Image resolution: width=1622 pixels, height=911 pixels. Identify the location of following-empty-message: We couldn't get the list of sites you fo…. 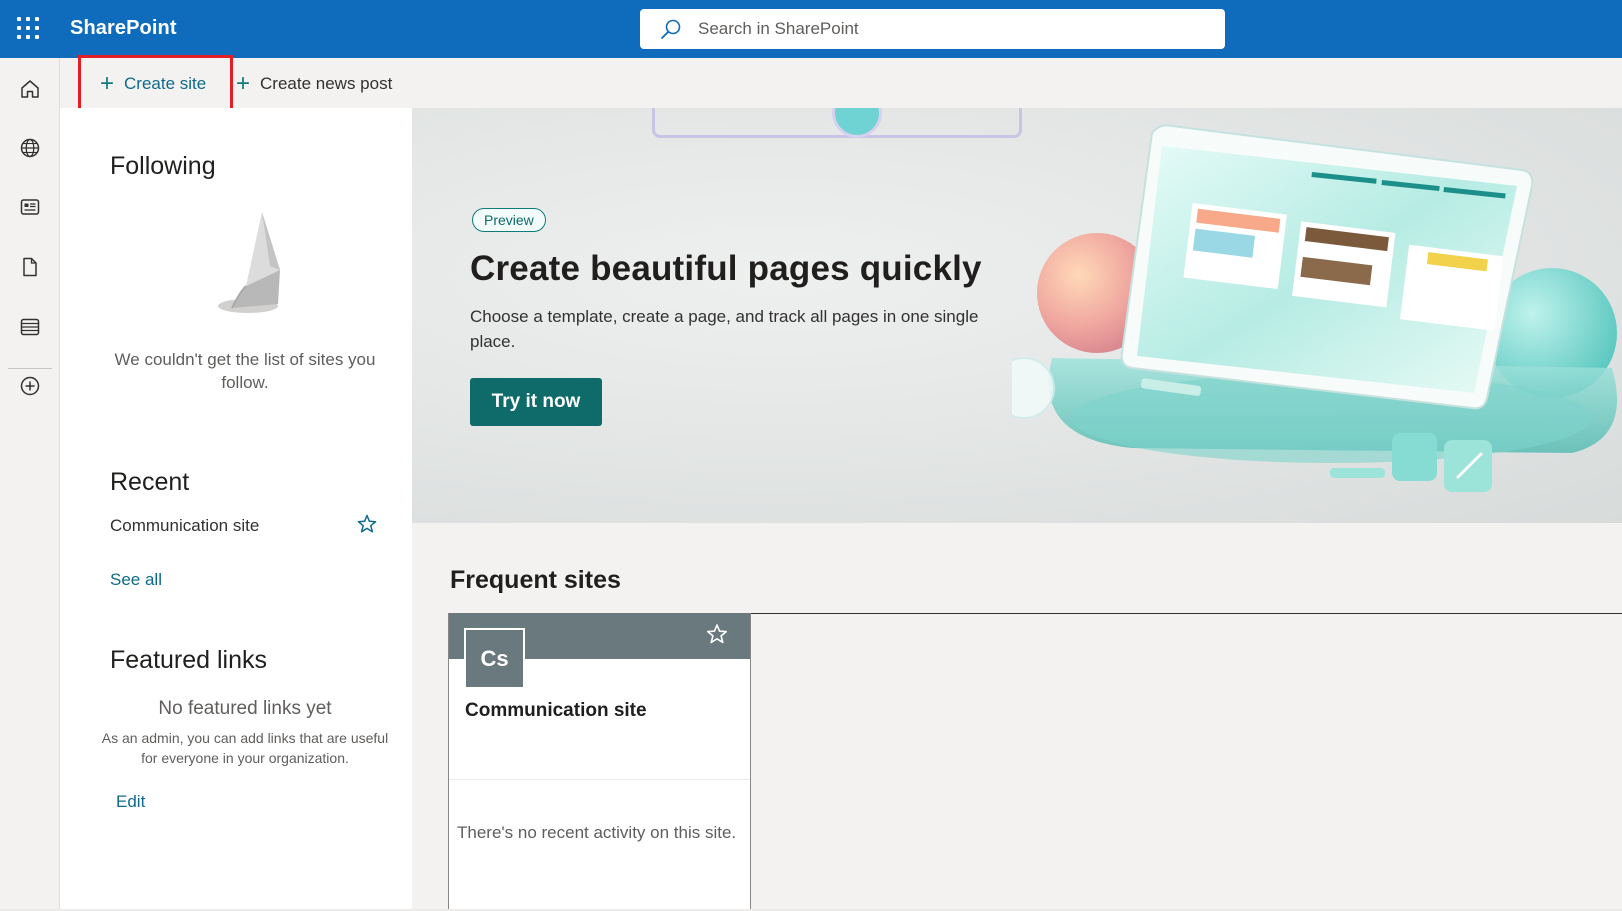
(245, 371).